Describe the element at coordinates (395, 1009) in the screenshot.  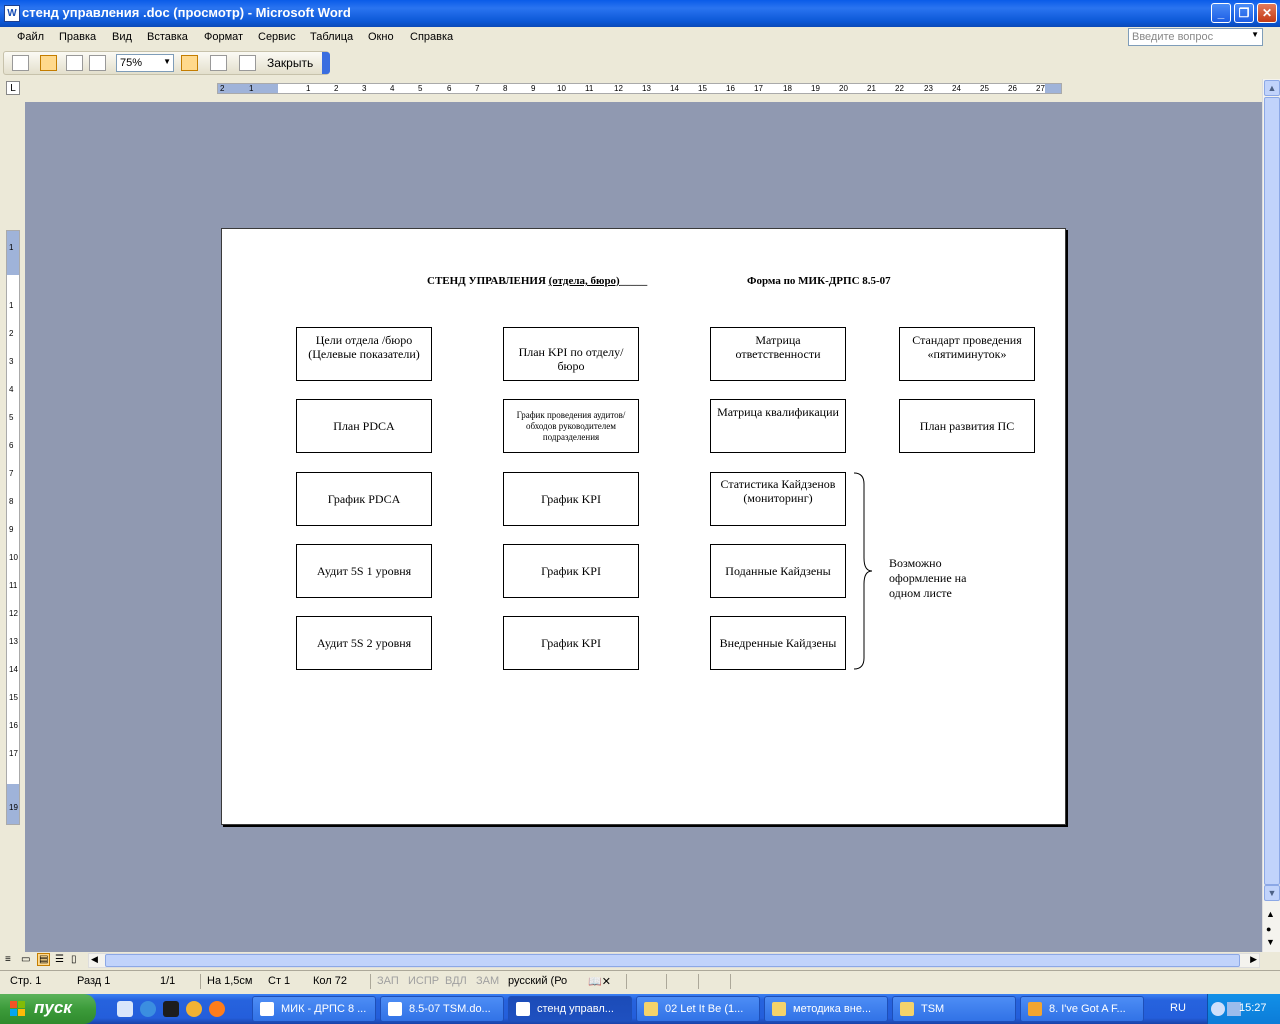
I see `word-doc-icon` at that location.